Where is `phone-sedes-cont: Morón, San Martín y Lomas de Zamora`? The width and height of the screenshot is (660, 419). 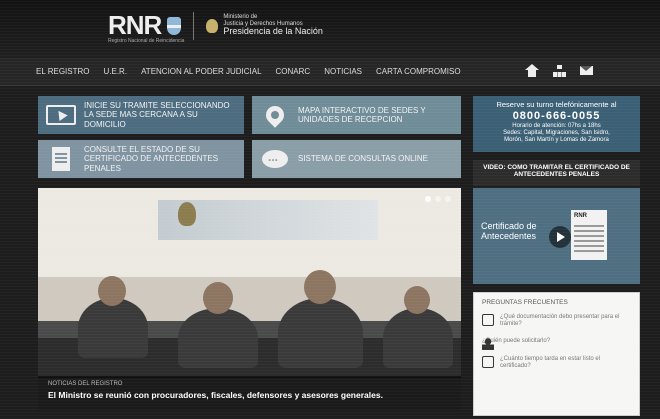 phone-sedes-cont: Morón, San Martín y Lomas de Zamora is located at coordinates (556, 139).